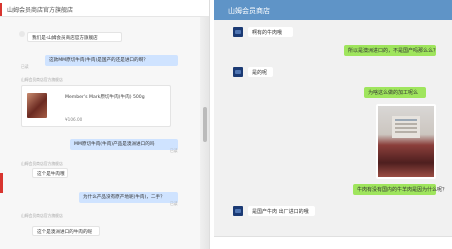 This screenshot has width=452, height=249. I want to click on shop-title: 山姆会员商店官方旗舰店, so click(40, 10).